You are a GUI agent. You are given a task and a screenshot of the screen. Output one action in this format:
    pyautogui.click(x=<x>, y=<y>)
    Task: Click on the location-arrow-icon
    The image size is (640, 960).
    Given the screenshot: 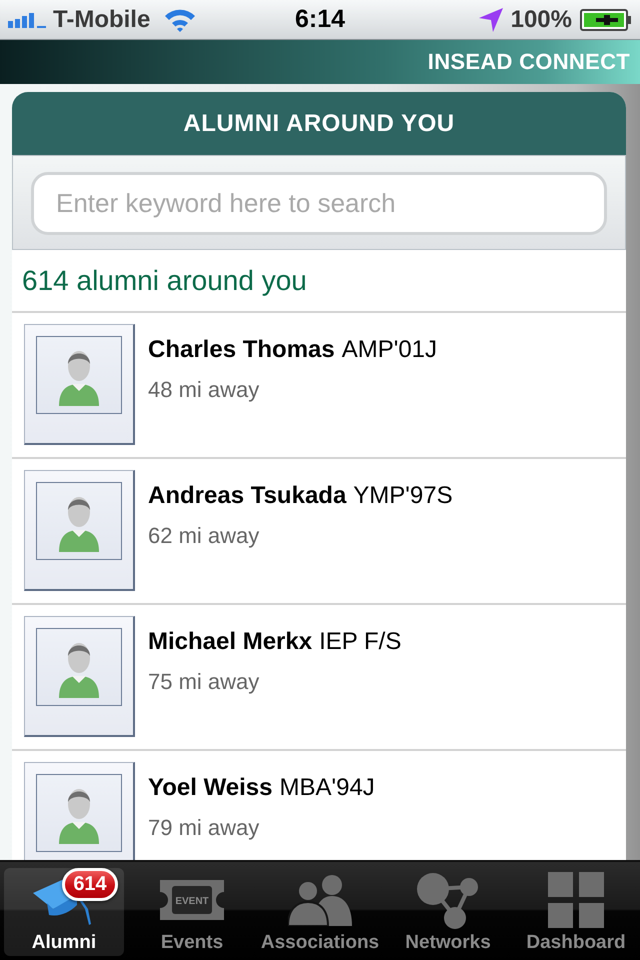 What is the action you would take?
    pyautogui.click(x=490, y=20)
    